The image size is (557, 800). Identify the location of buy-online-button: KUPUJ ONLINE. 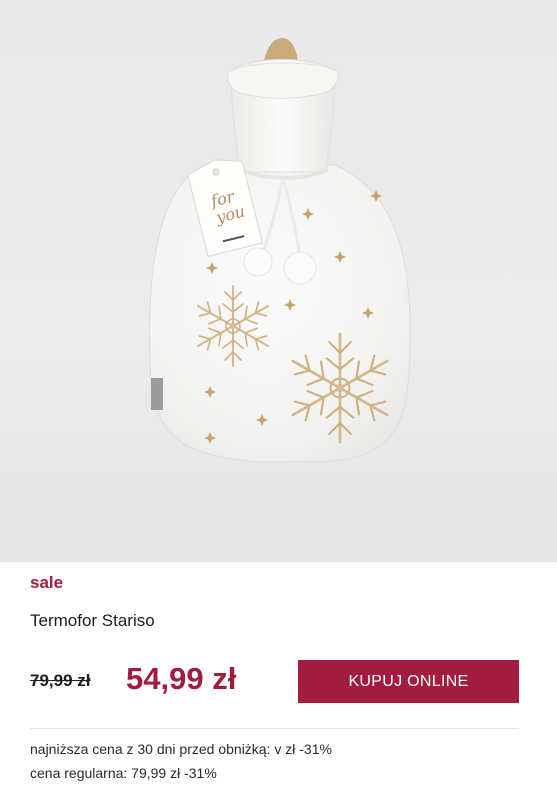
(408, 681).